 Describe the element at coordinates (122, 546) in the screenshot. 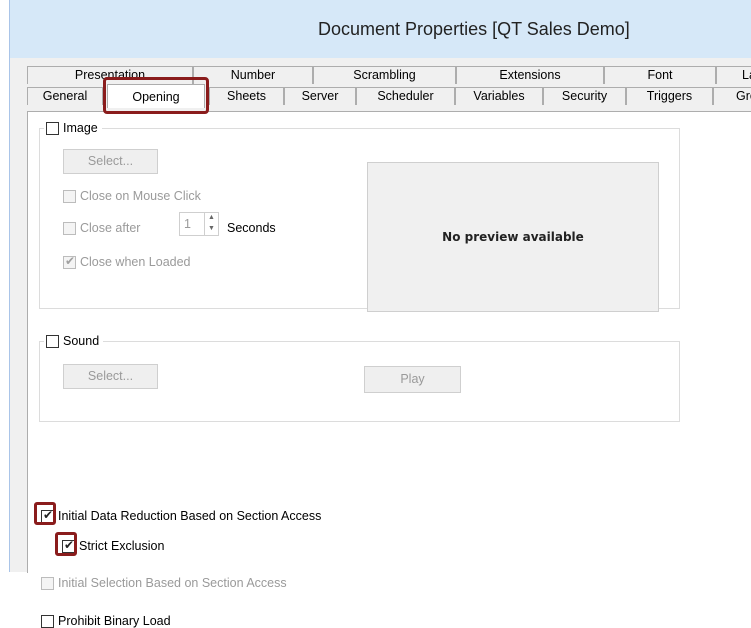

I see `strict-exclusion-label: Strict Exclusion` at that location.